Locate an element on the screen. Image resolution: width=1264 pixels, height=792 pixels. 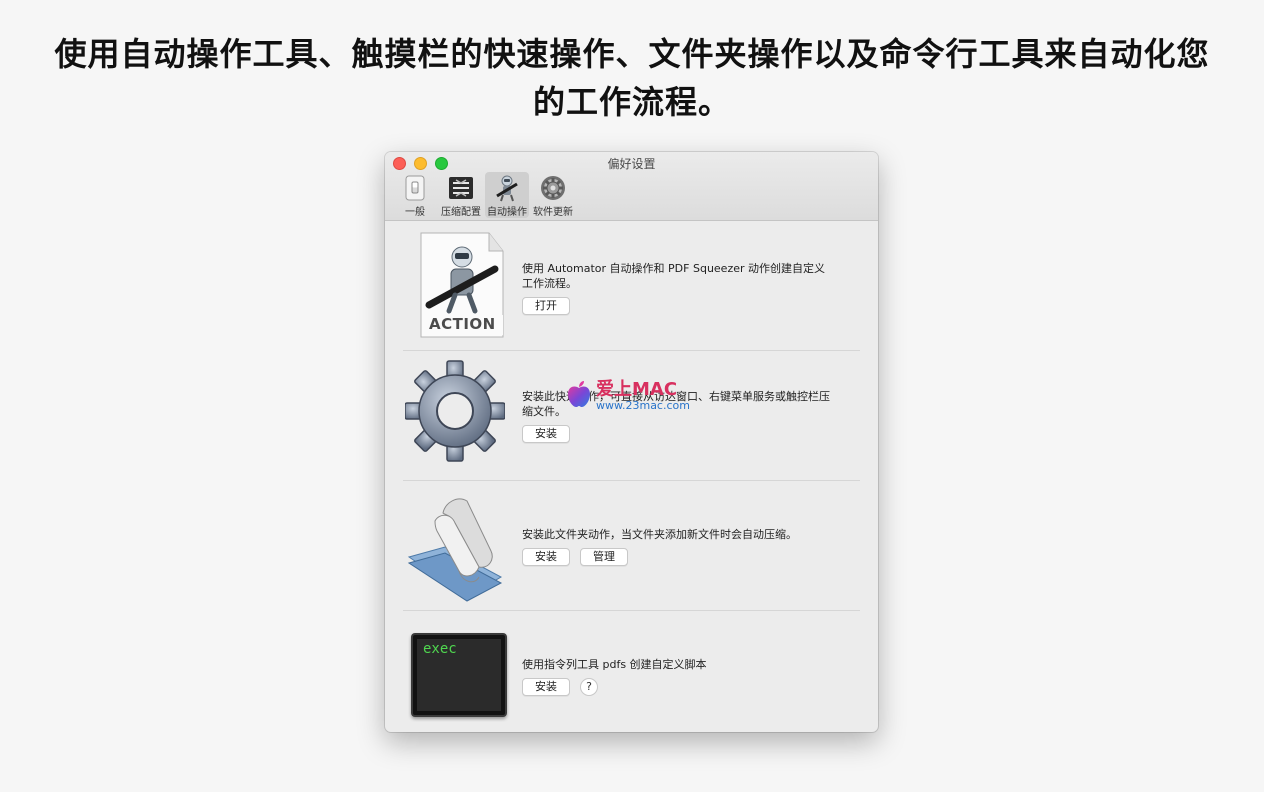
watermark: 爱上MAC www.23mac.com is located at coordinates (628, 396).